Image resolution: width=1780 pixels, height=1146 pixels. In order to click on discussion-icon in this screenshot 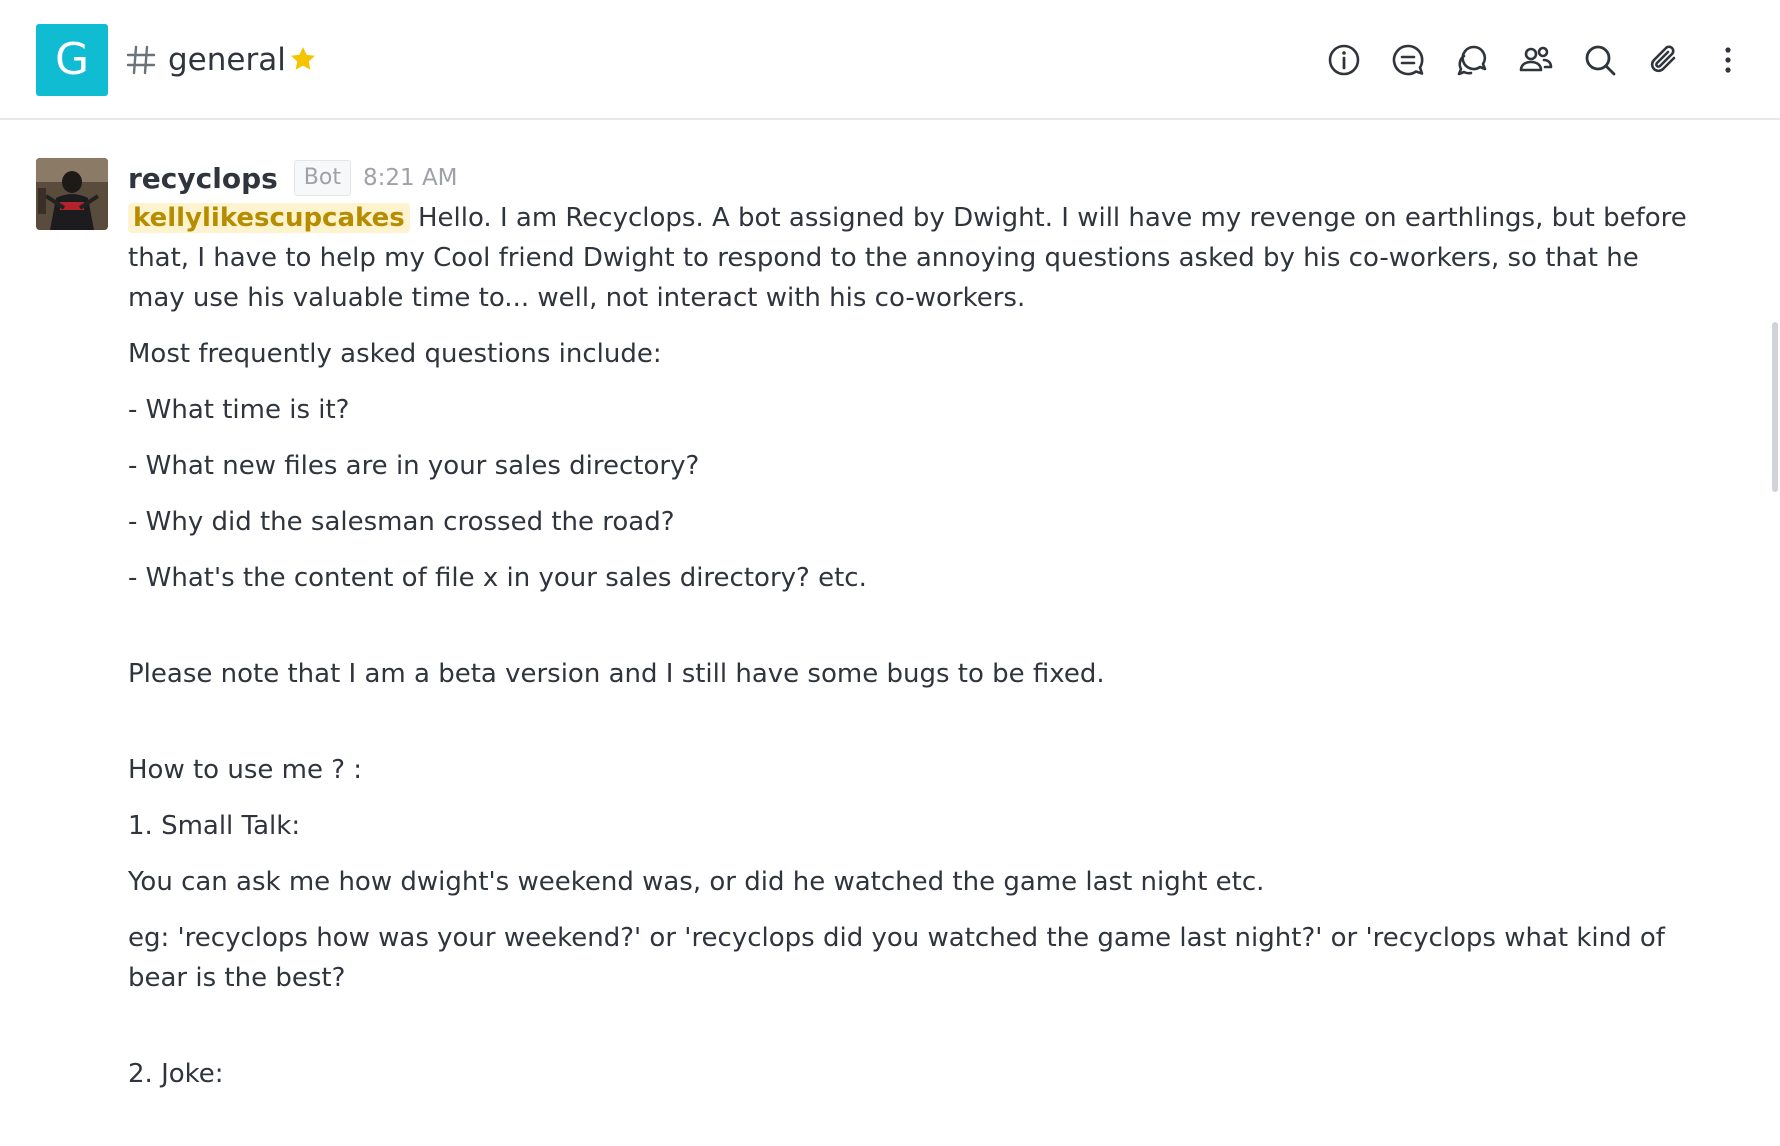, I will do `click(1408, 60)`.